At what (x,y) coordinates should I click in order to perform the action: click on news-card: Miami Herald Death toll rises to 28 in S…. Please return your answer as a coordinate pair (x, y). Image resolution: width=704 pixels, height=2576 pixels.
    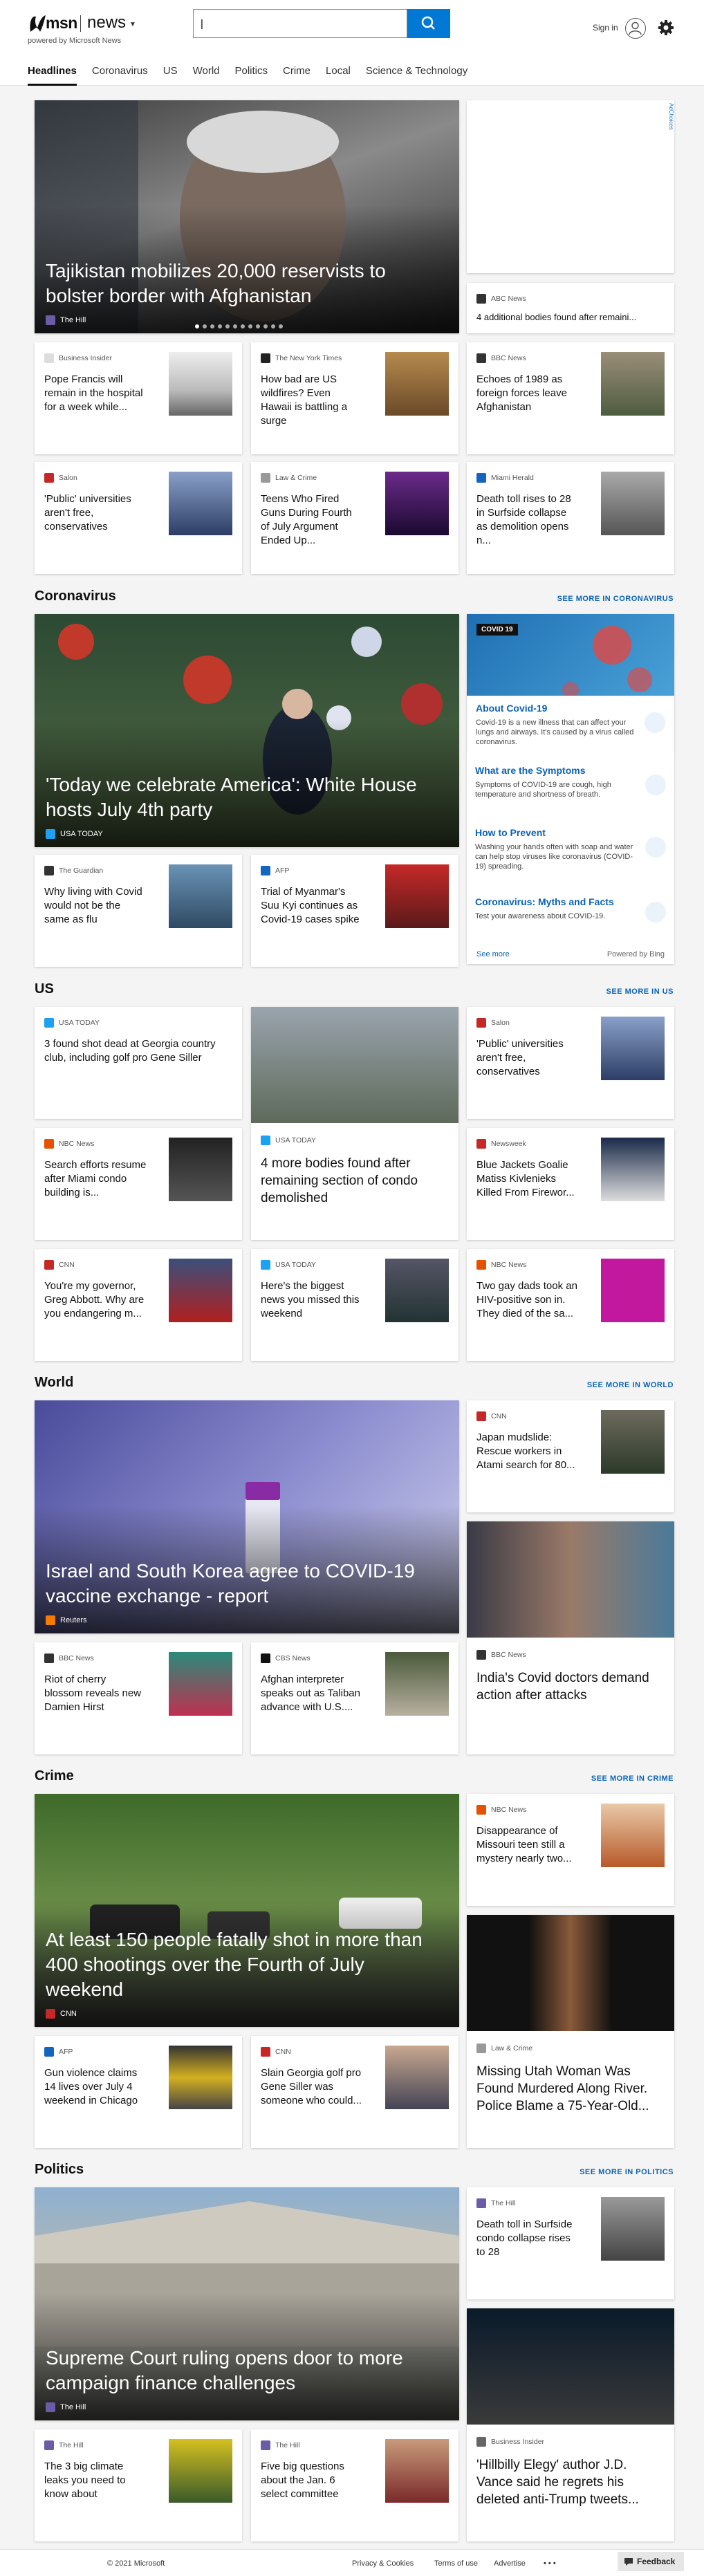
    Looking at the image, I should click on (570, 518).